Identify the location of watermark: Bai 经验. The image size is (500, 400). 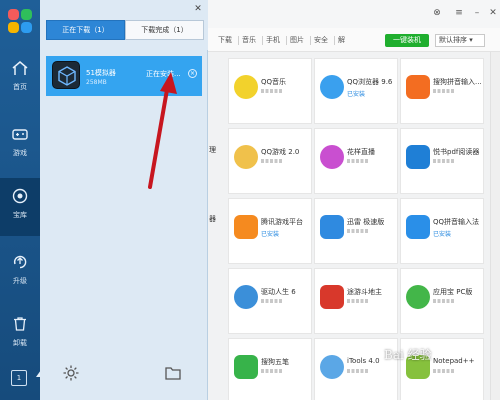
(408, 355).